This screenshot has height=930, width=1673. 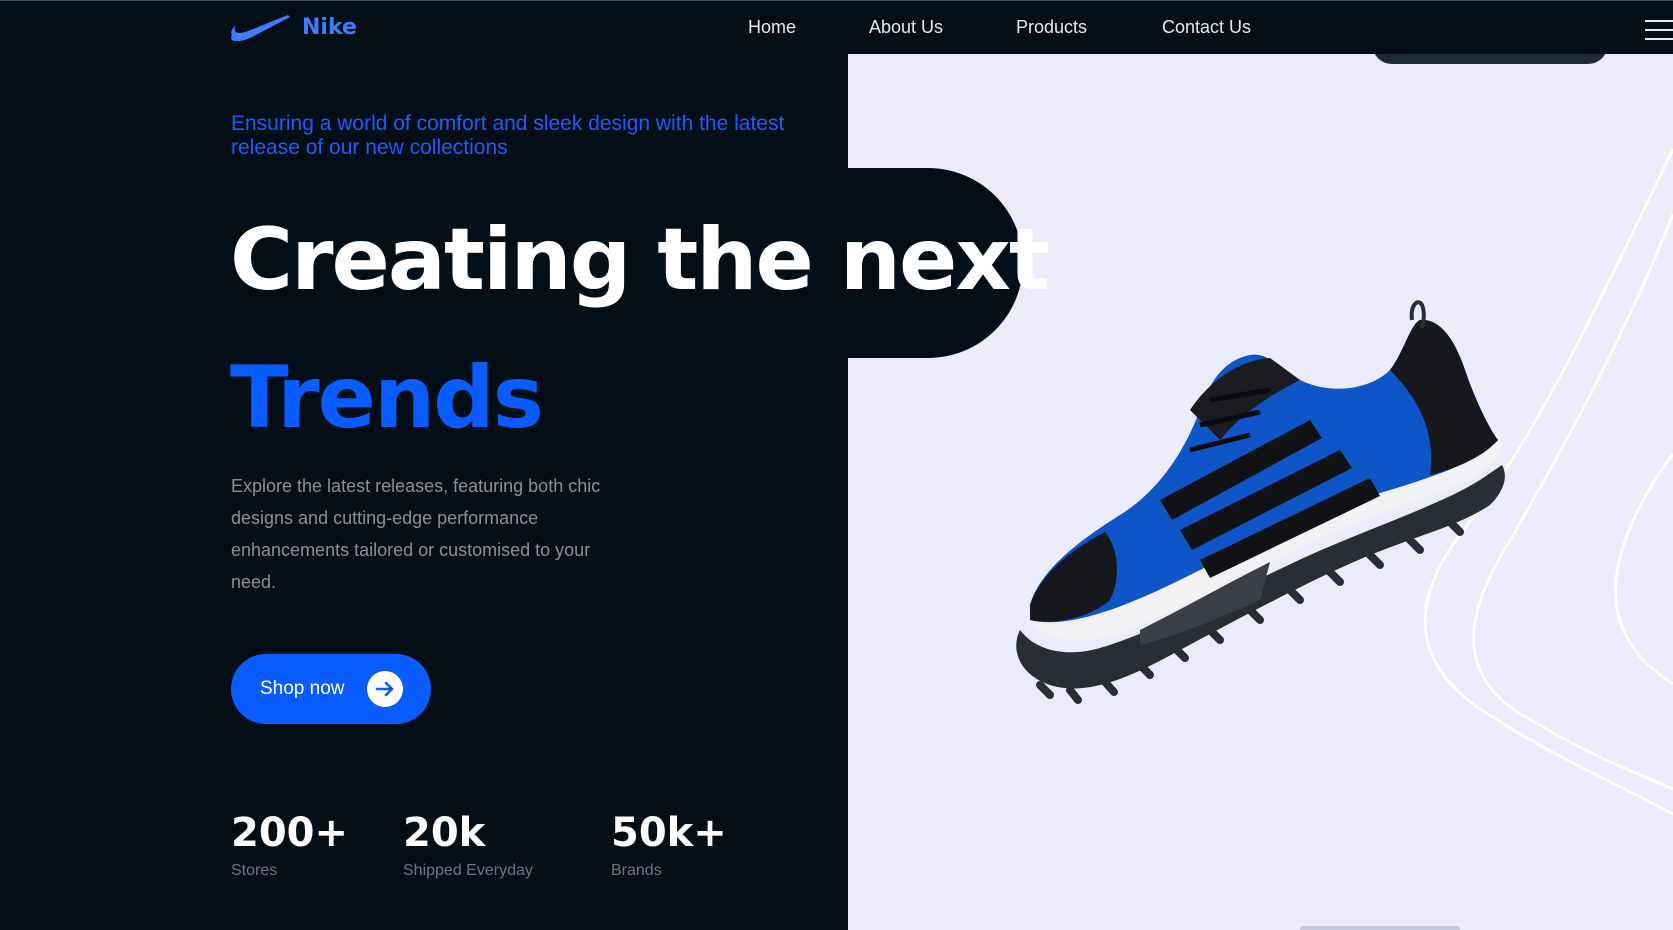 I want to click on hamburger-menu-icon, so click(x=1659, y=30).